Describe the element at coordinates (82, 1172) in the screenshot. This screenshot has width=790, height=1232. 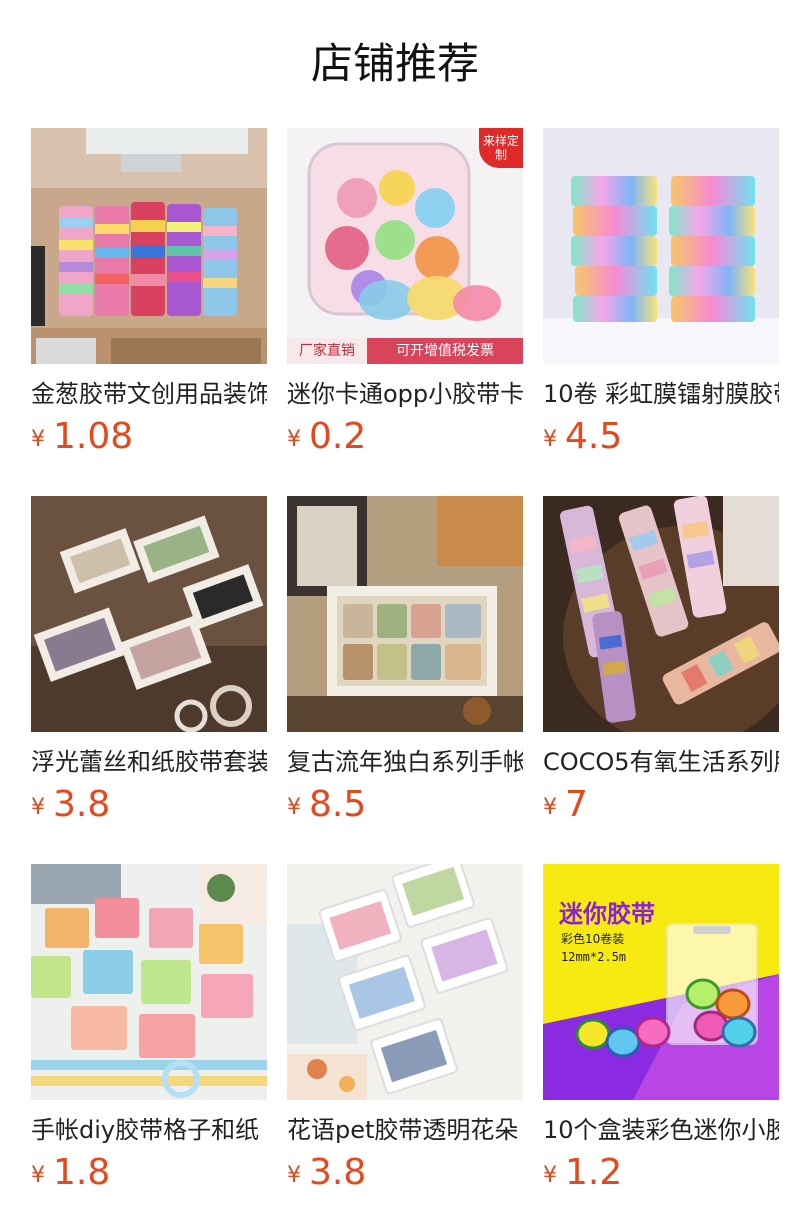
I see `price-value: 1.8` at that location.